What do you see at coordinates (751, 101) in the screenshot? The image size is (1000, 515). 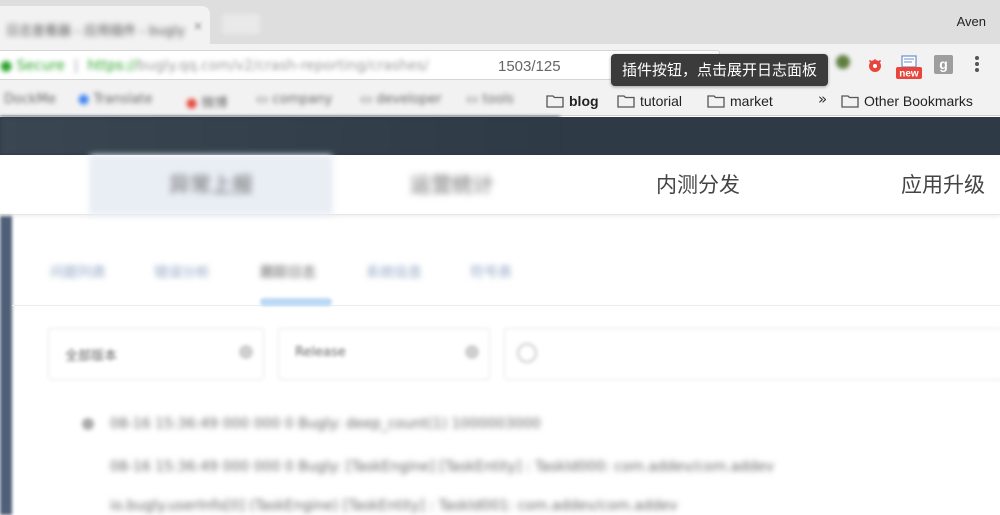 I see `bookmark-label: market` at bounding box center [751, 101].